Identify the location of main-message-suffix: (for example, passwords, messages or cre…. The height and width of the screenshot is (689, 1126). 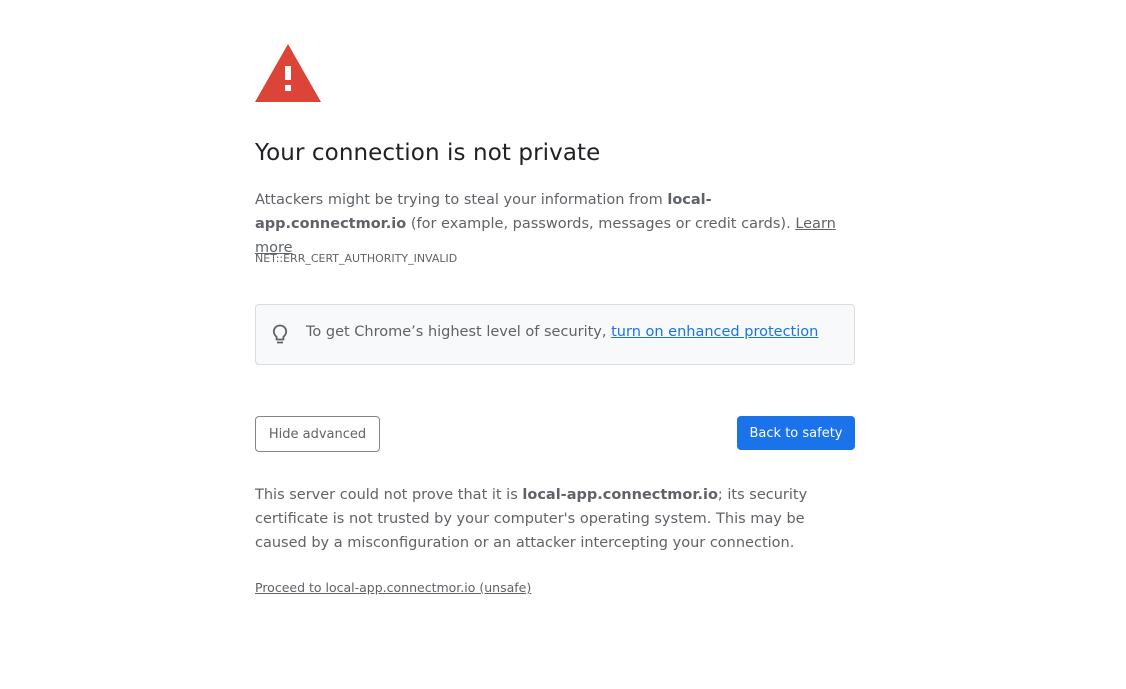
(601, 224).